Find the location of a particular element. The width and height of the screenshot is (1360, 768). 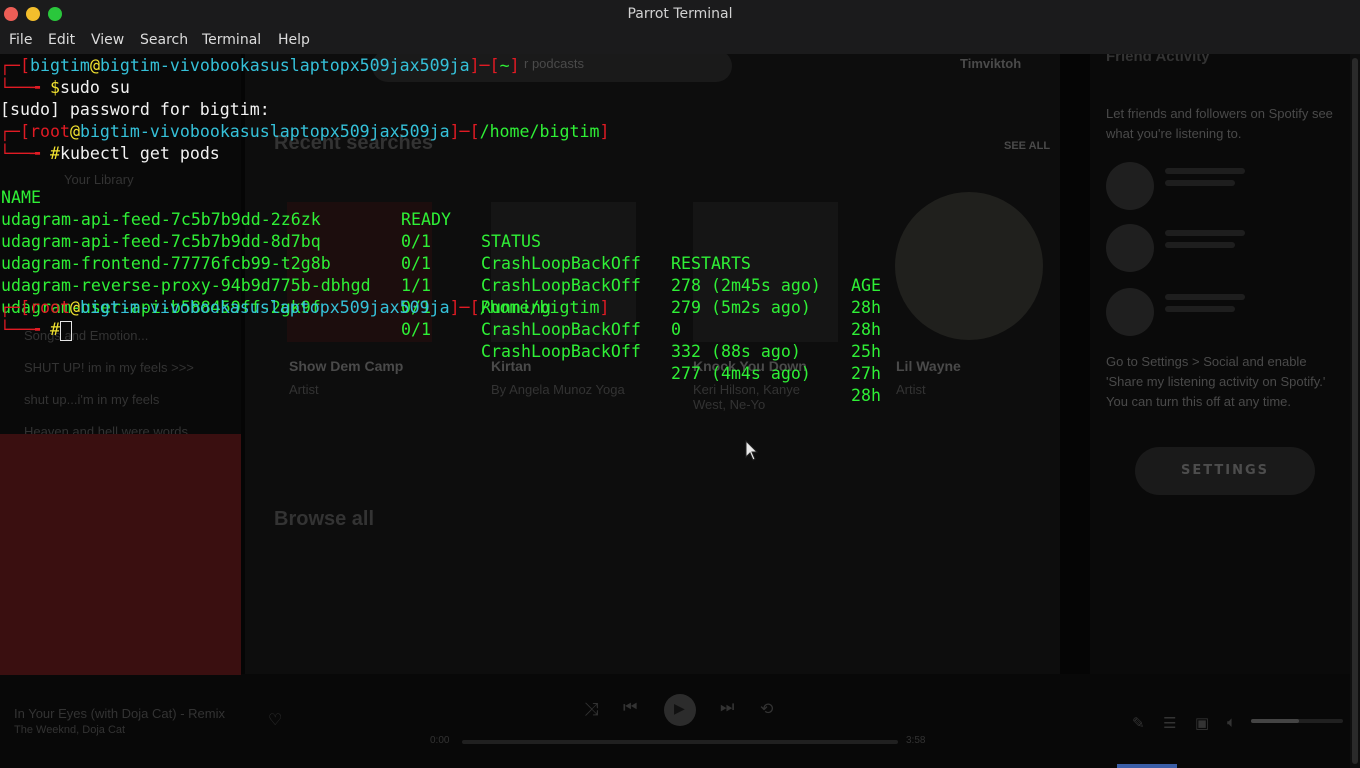

window-title: Parrot Terminal is located at coordinates (680, 14).